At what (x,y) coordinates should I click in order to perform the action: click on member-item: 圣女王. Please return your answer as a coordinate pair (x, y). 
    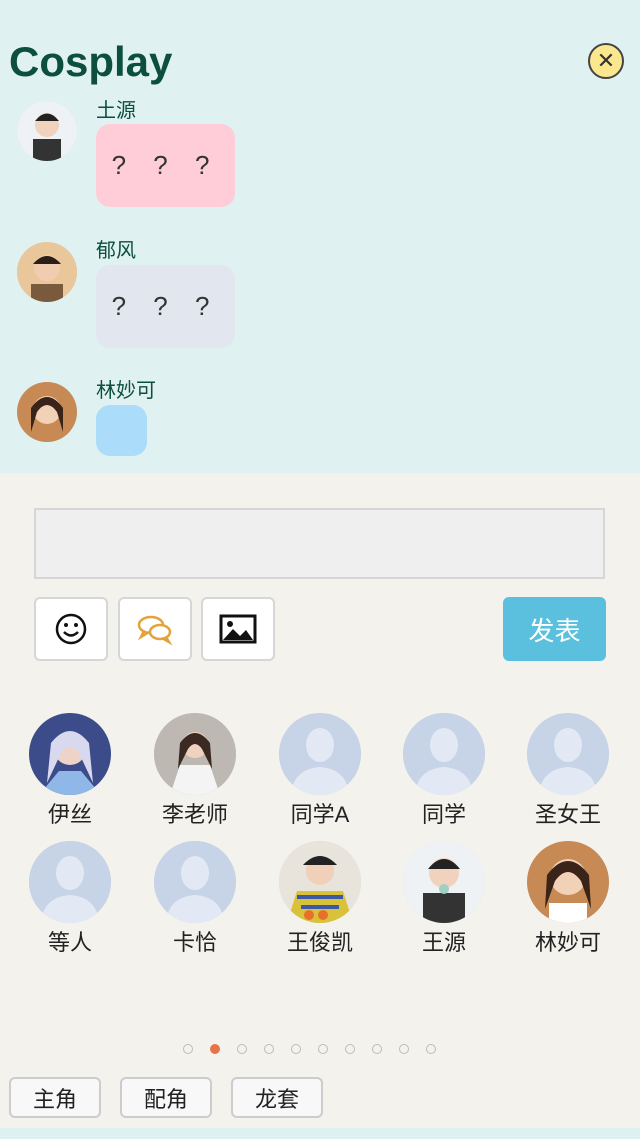
    Looking at the image, I should click on (568, 771).